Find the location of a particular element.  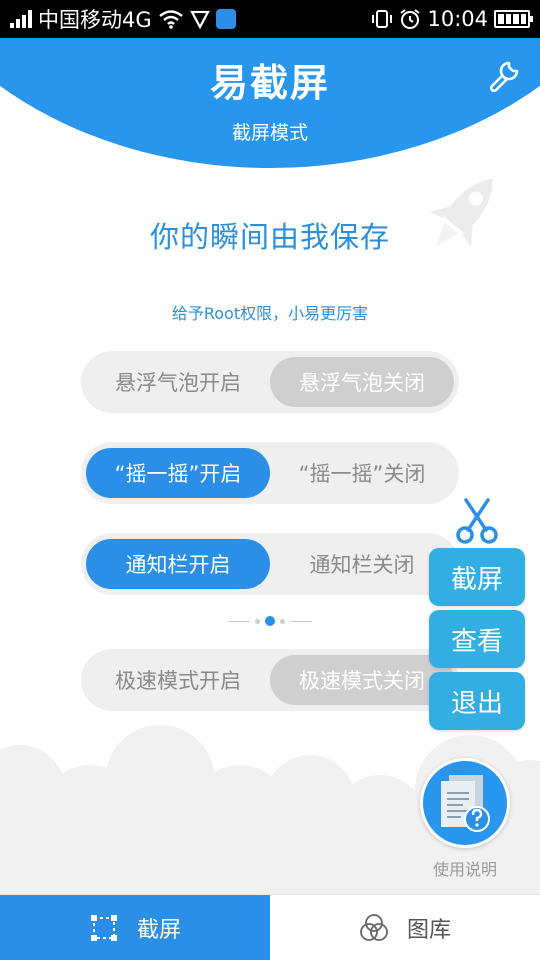

speed-mode-on-option: 极速模式开启 is located at coordinates (178, 680).